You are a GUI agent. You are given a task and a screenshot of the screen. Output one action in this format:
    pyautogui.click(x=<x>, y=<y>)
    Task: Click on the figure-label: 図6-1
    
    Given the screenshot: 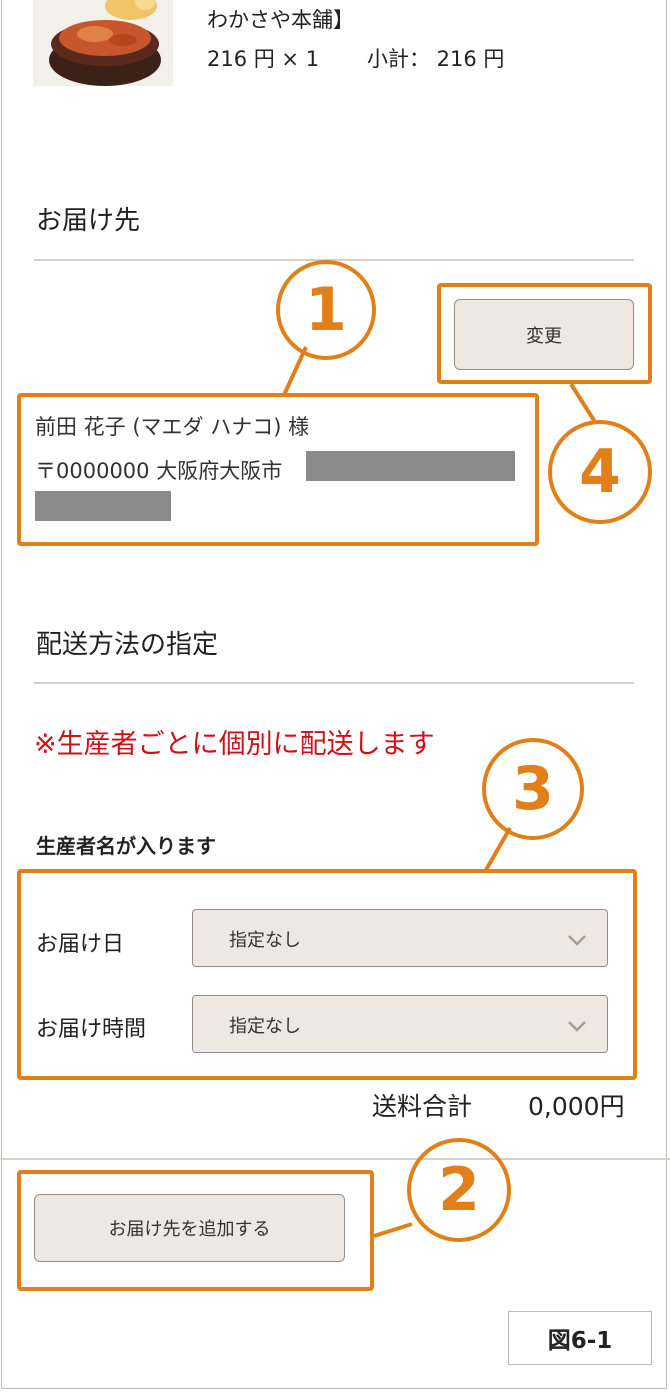 What is the action you would take?
    pyautogui.click(x=580, y=1338)
    